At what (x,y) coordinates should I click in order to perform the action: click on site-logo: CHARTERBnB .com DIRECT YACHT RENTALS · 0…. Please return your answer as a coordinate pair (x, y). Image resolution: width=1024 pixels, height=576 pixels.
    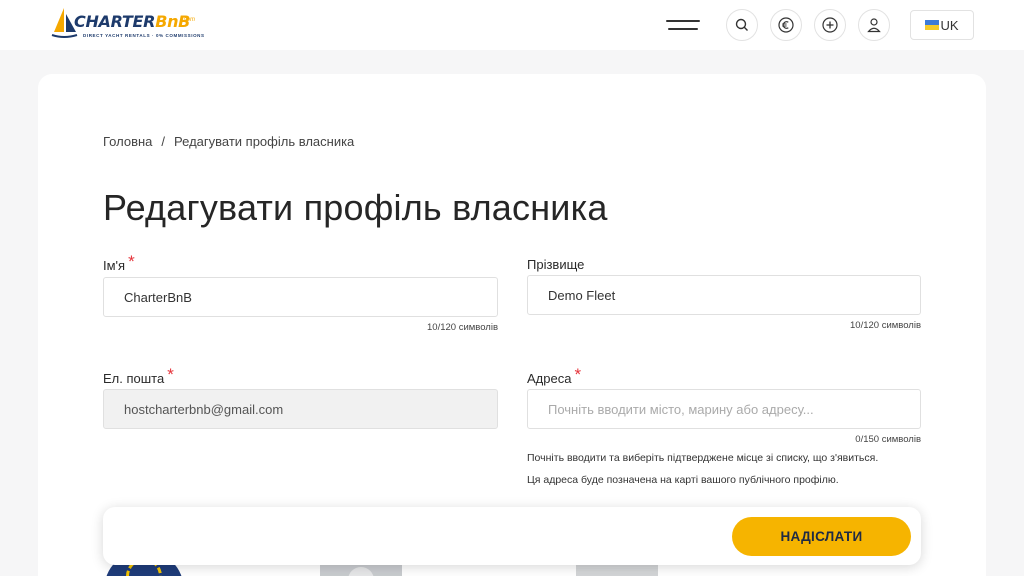
    Looking at the image, I should click on (130, 24).